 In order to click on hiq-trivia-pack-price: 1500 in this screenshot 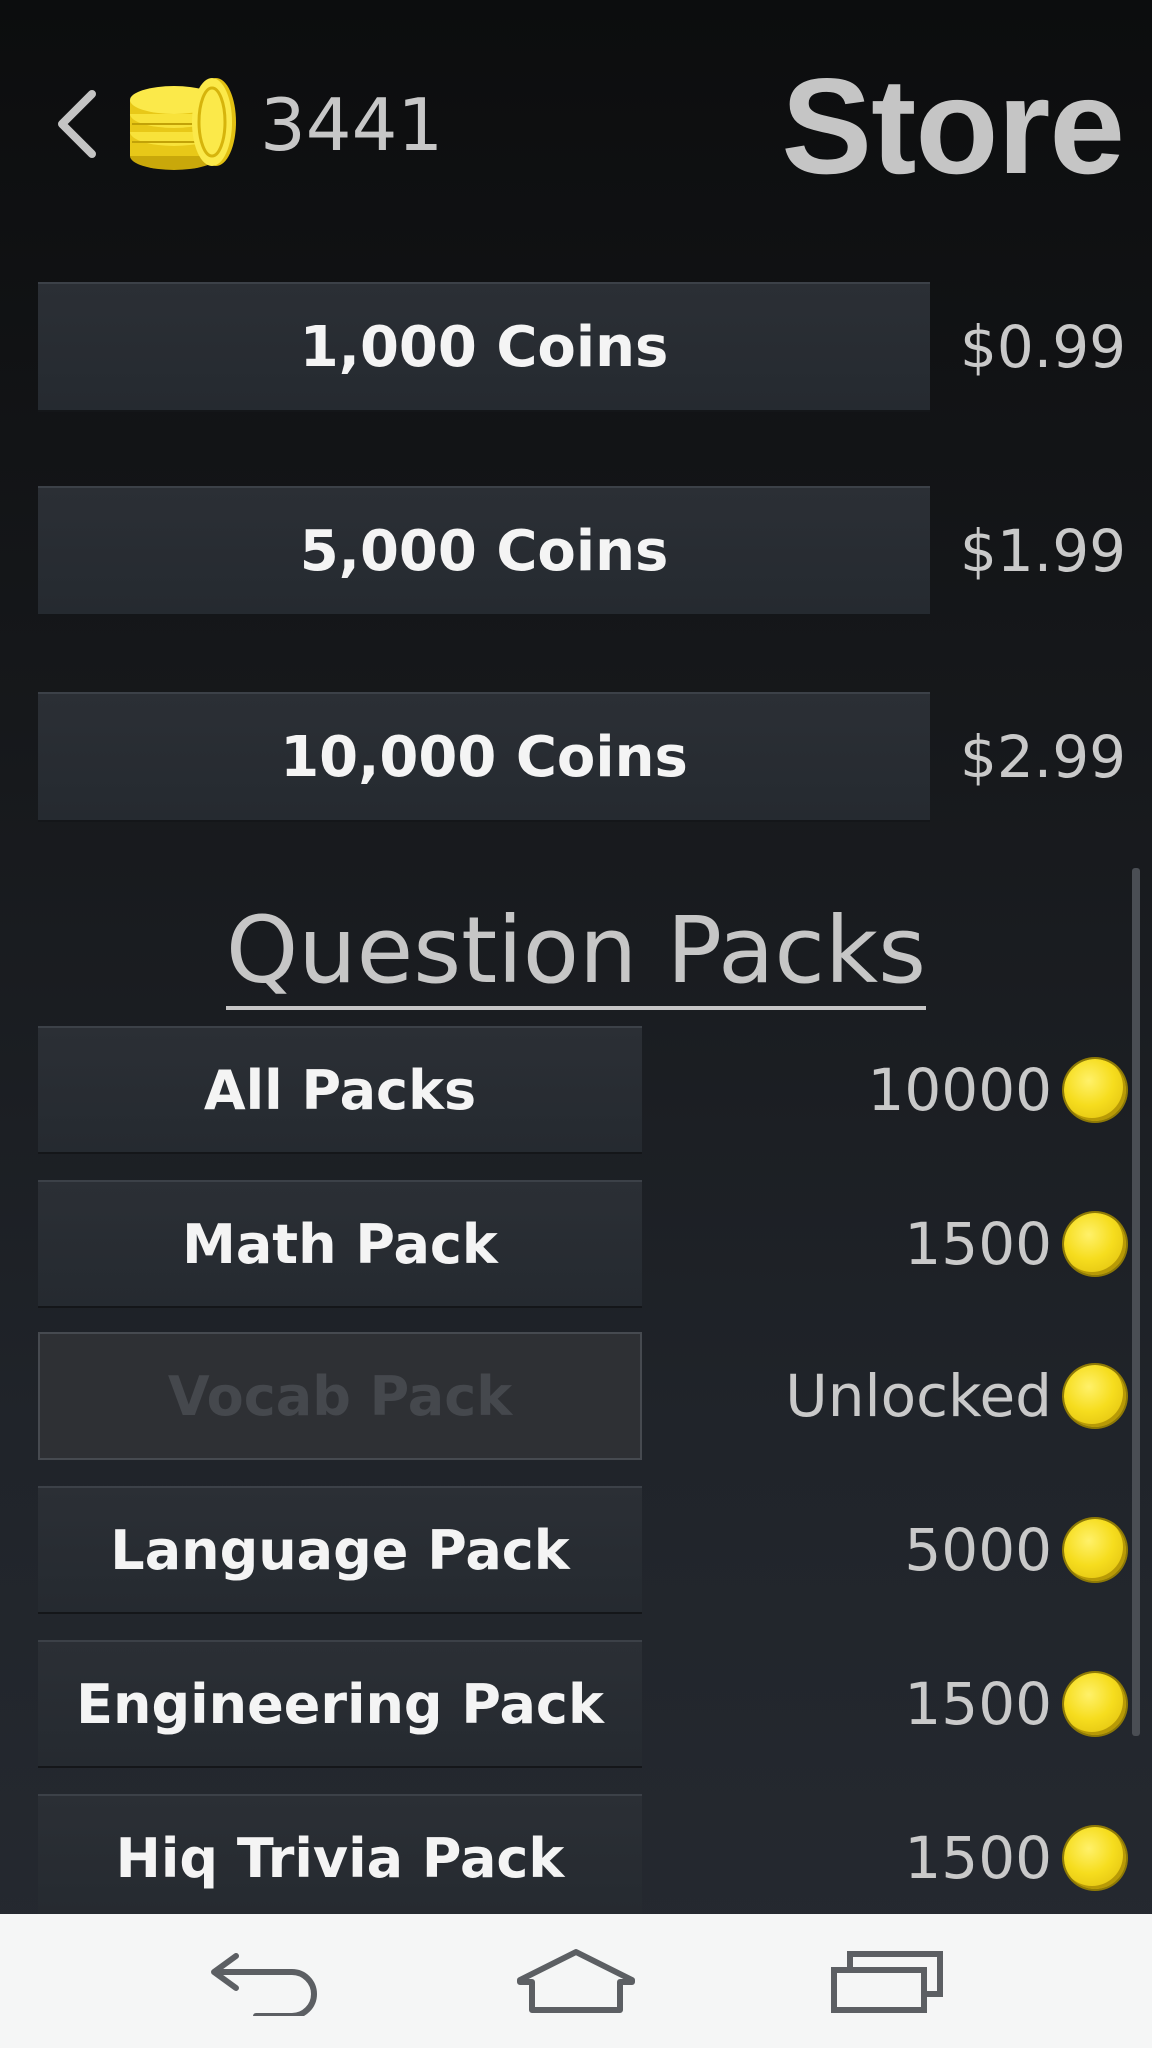, I will do `click(1015, 1858)`.